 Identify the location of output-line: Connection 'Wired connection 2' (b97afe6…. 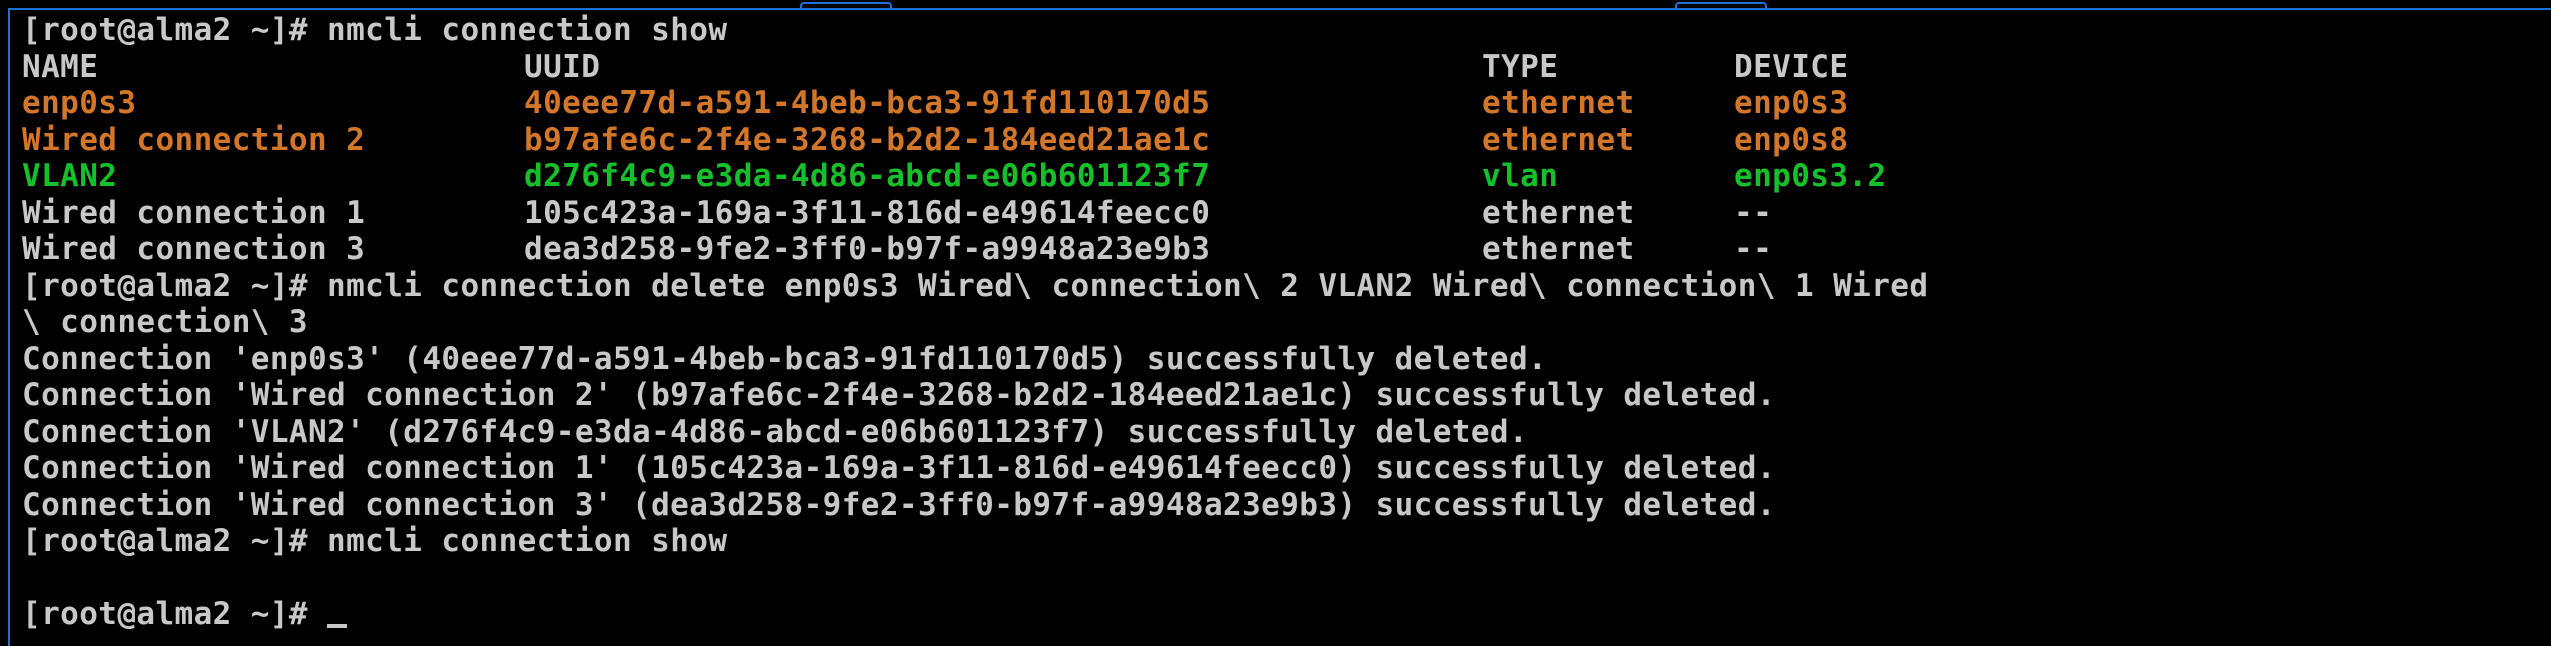
(899, 395).